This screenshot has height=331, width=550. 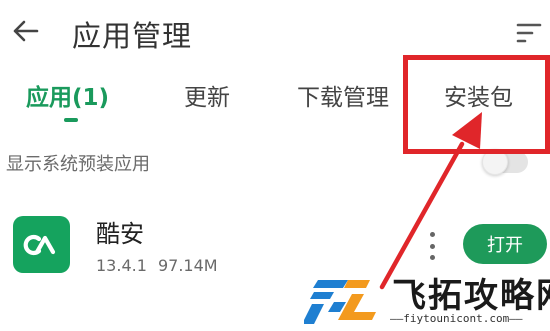 What do you see at coordinates (207, 95) in the screenshot?
I see `tab-updates: 更新` at bounding box center [207, 95].